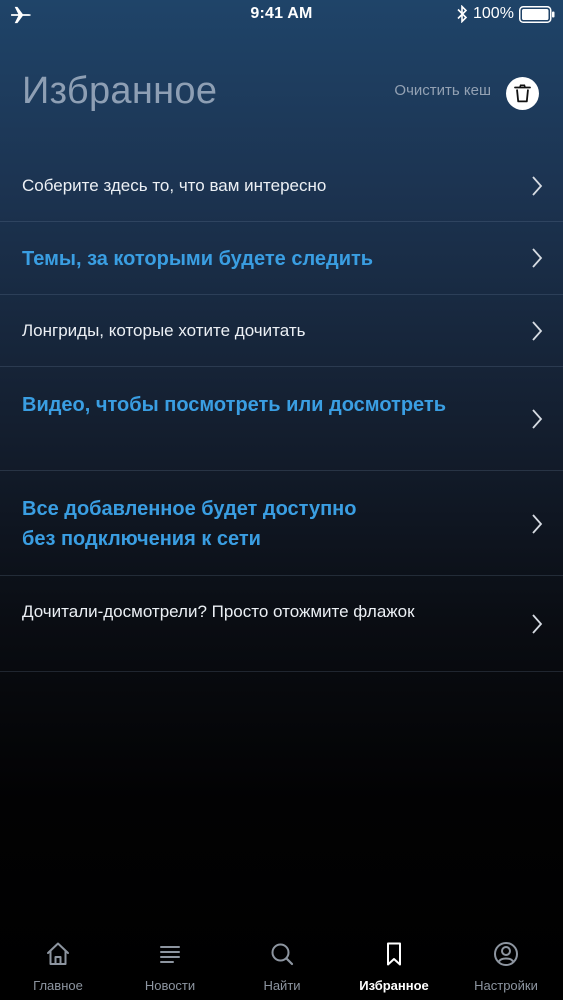 The width and height of the screenshot is (563, 1000). I want to click on tab-home: Главное, so click(58, 965).